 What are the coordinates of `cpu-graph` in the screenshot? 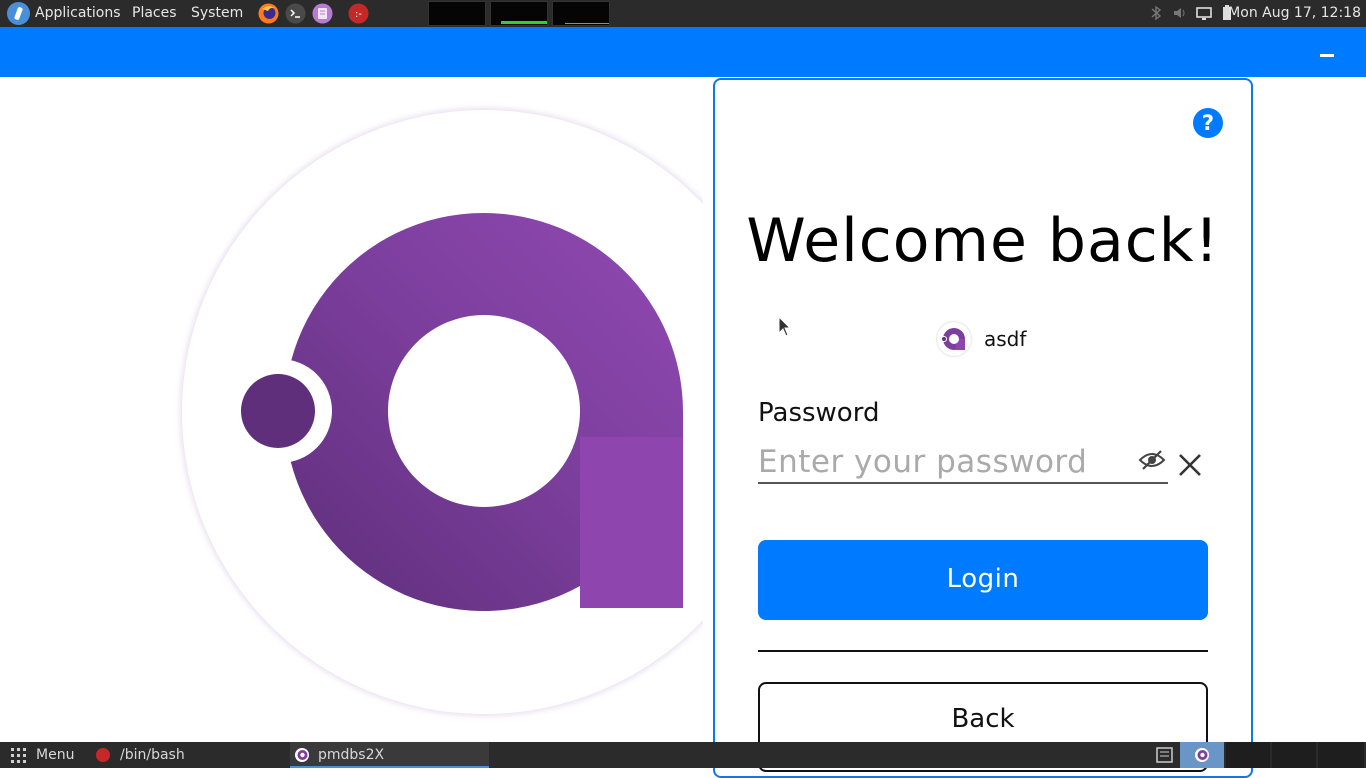 It's located at (457, 13).